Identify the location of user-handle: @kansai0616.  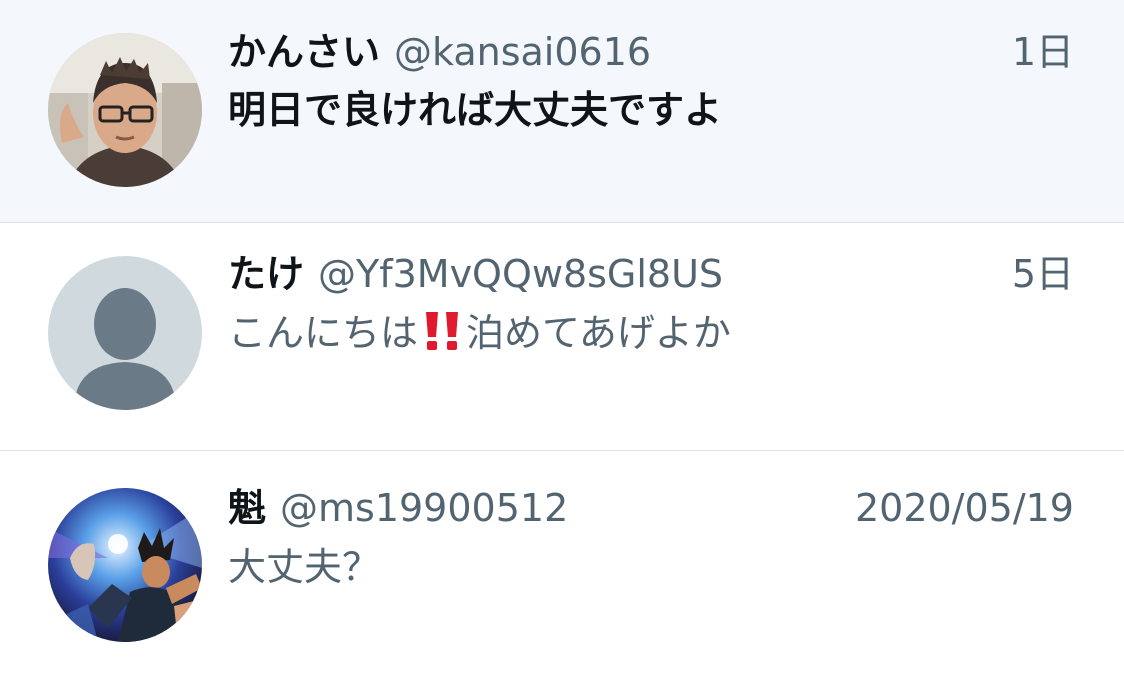
(523, 52).